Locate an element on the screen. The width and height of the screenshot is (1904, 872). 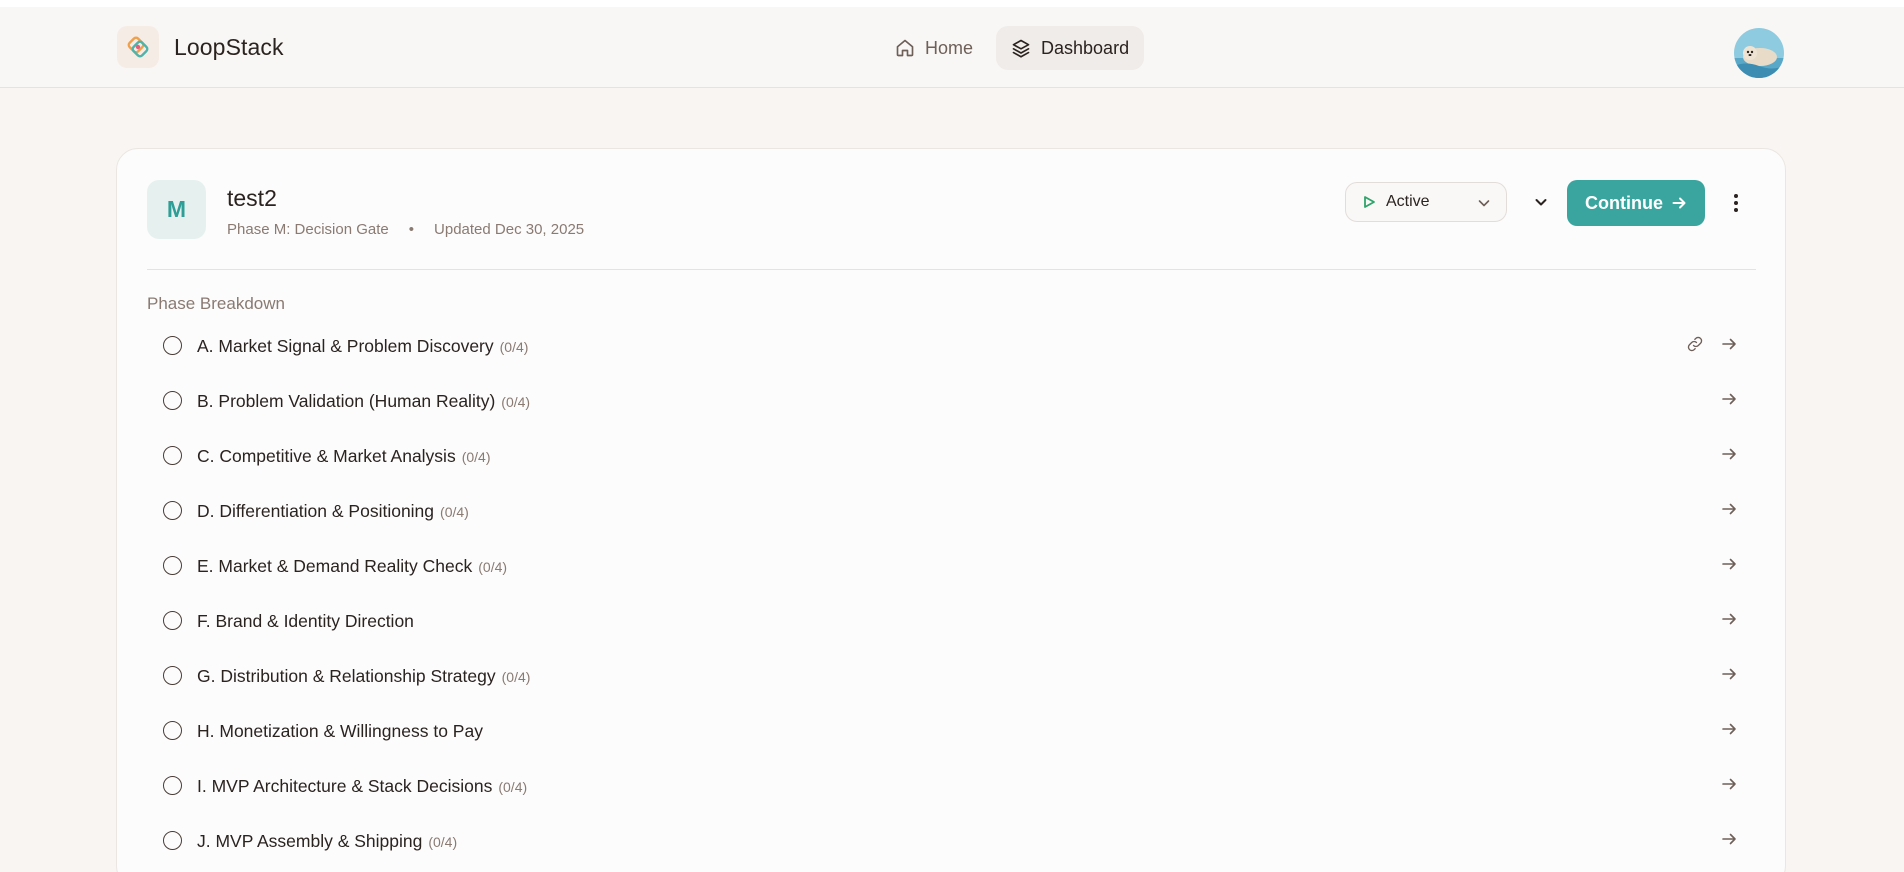
phase-label-wrap: J. MVP Assembly & Shipping (0/4) is located at coordinates (327, 841).